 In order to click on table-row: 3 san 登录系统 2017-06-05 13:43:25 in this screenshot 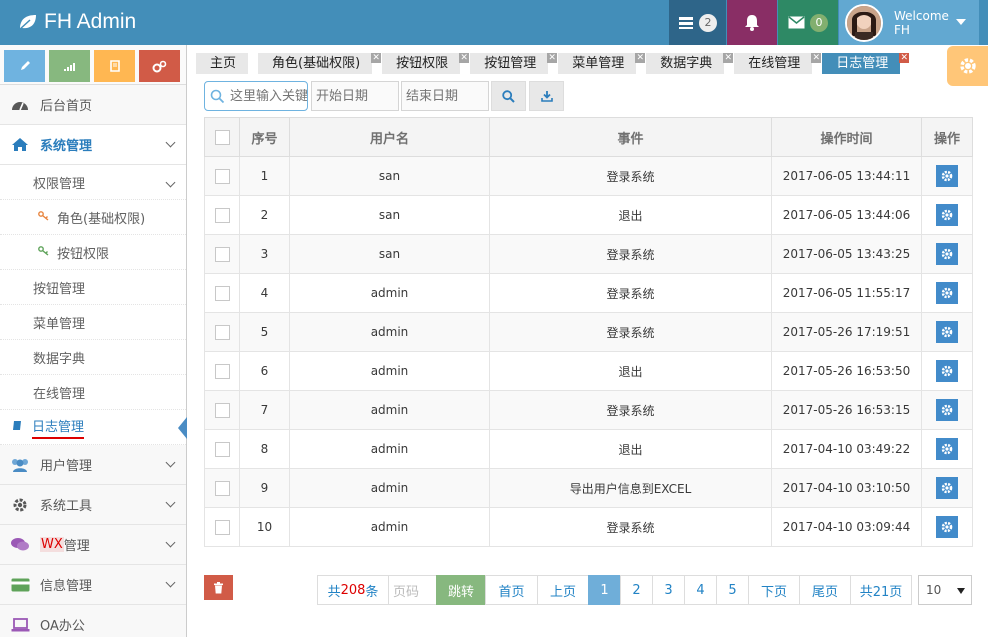, I will do `click(588, 254)`.